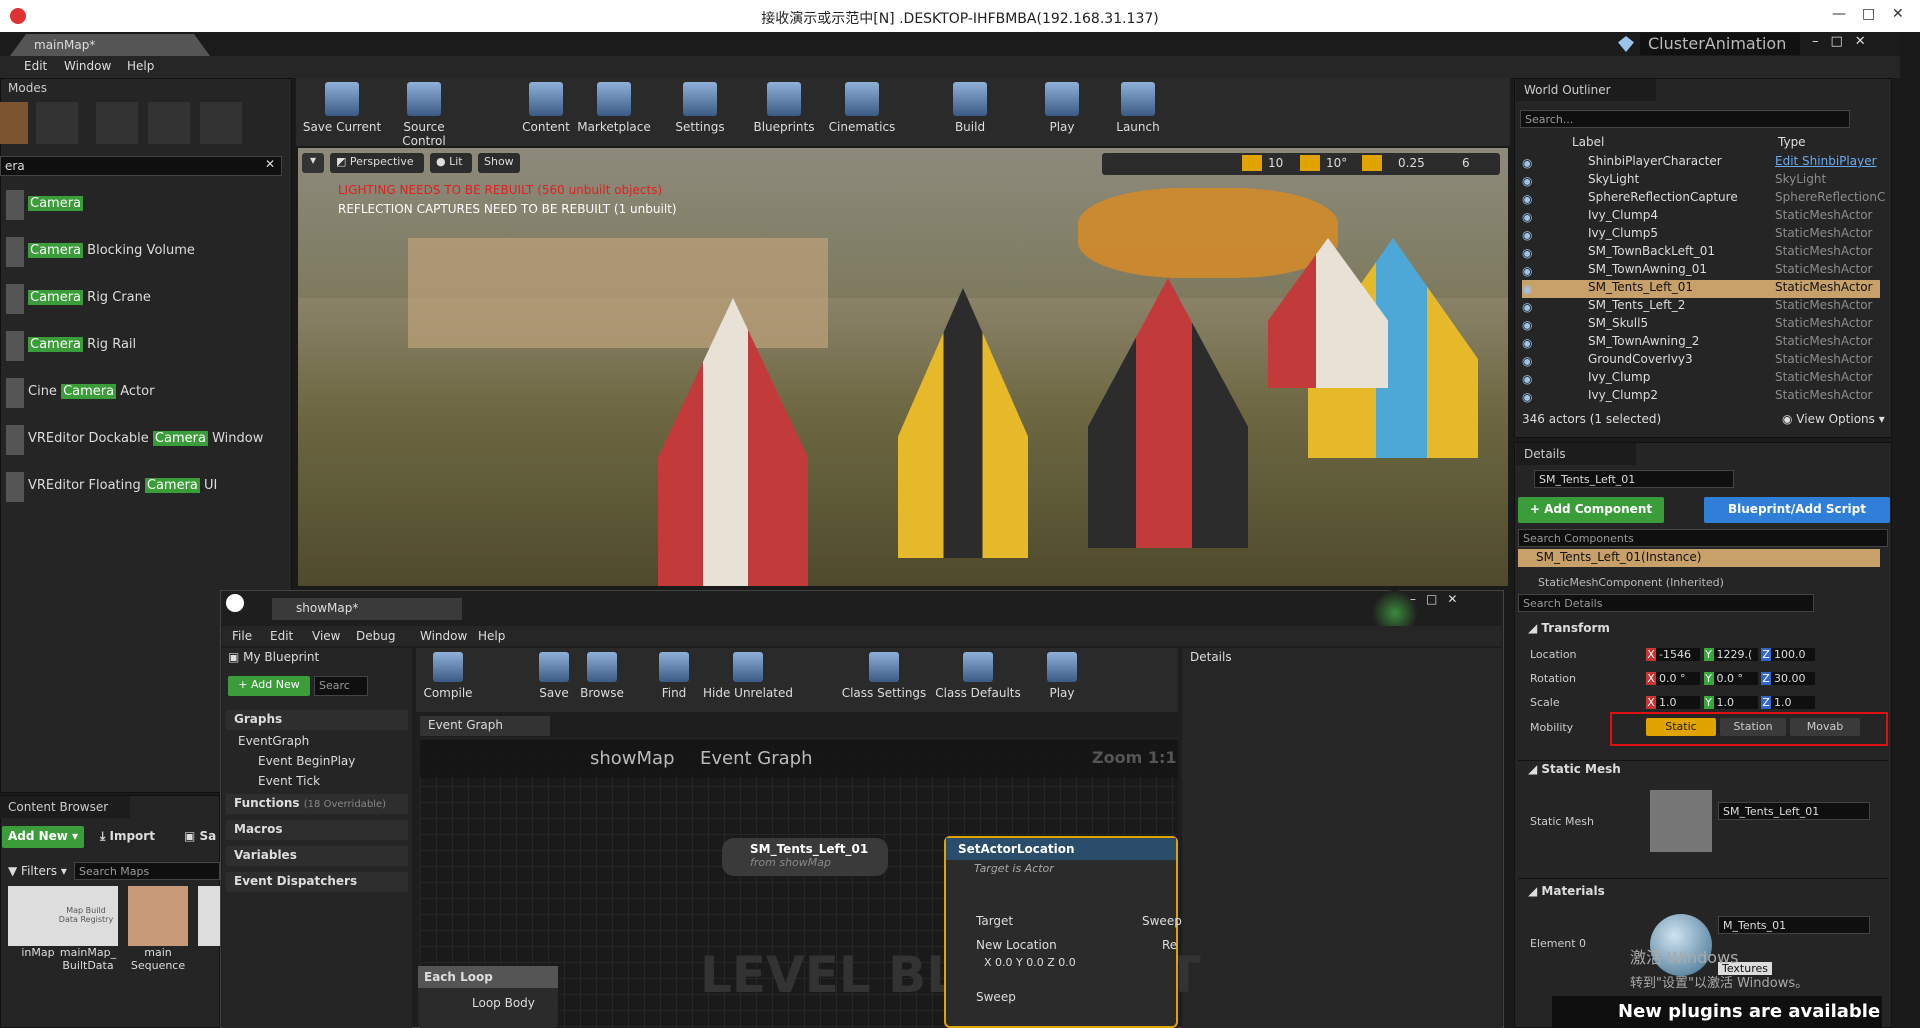 Image resolution: width=1920 pixels, height=1028 pixels. Describe the element at coordinates (82, 344) in the screenshot. I see `mode-item: Camera Rig Rail` at that location.